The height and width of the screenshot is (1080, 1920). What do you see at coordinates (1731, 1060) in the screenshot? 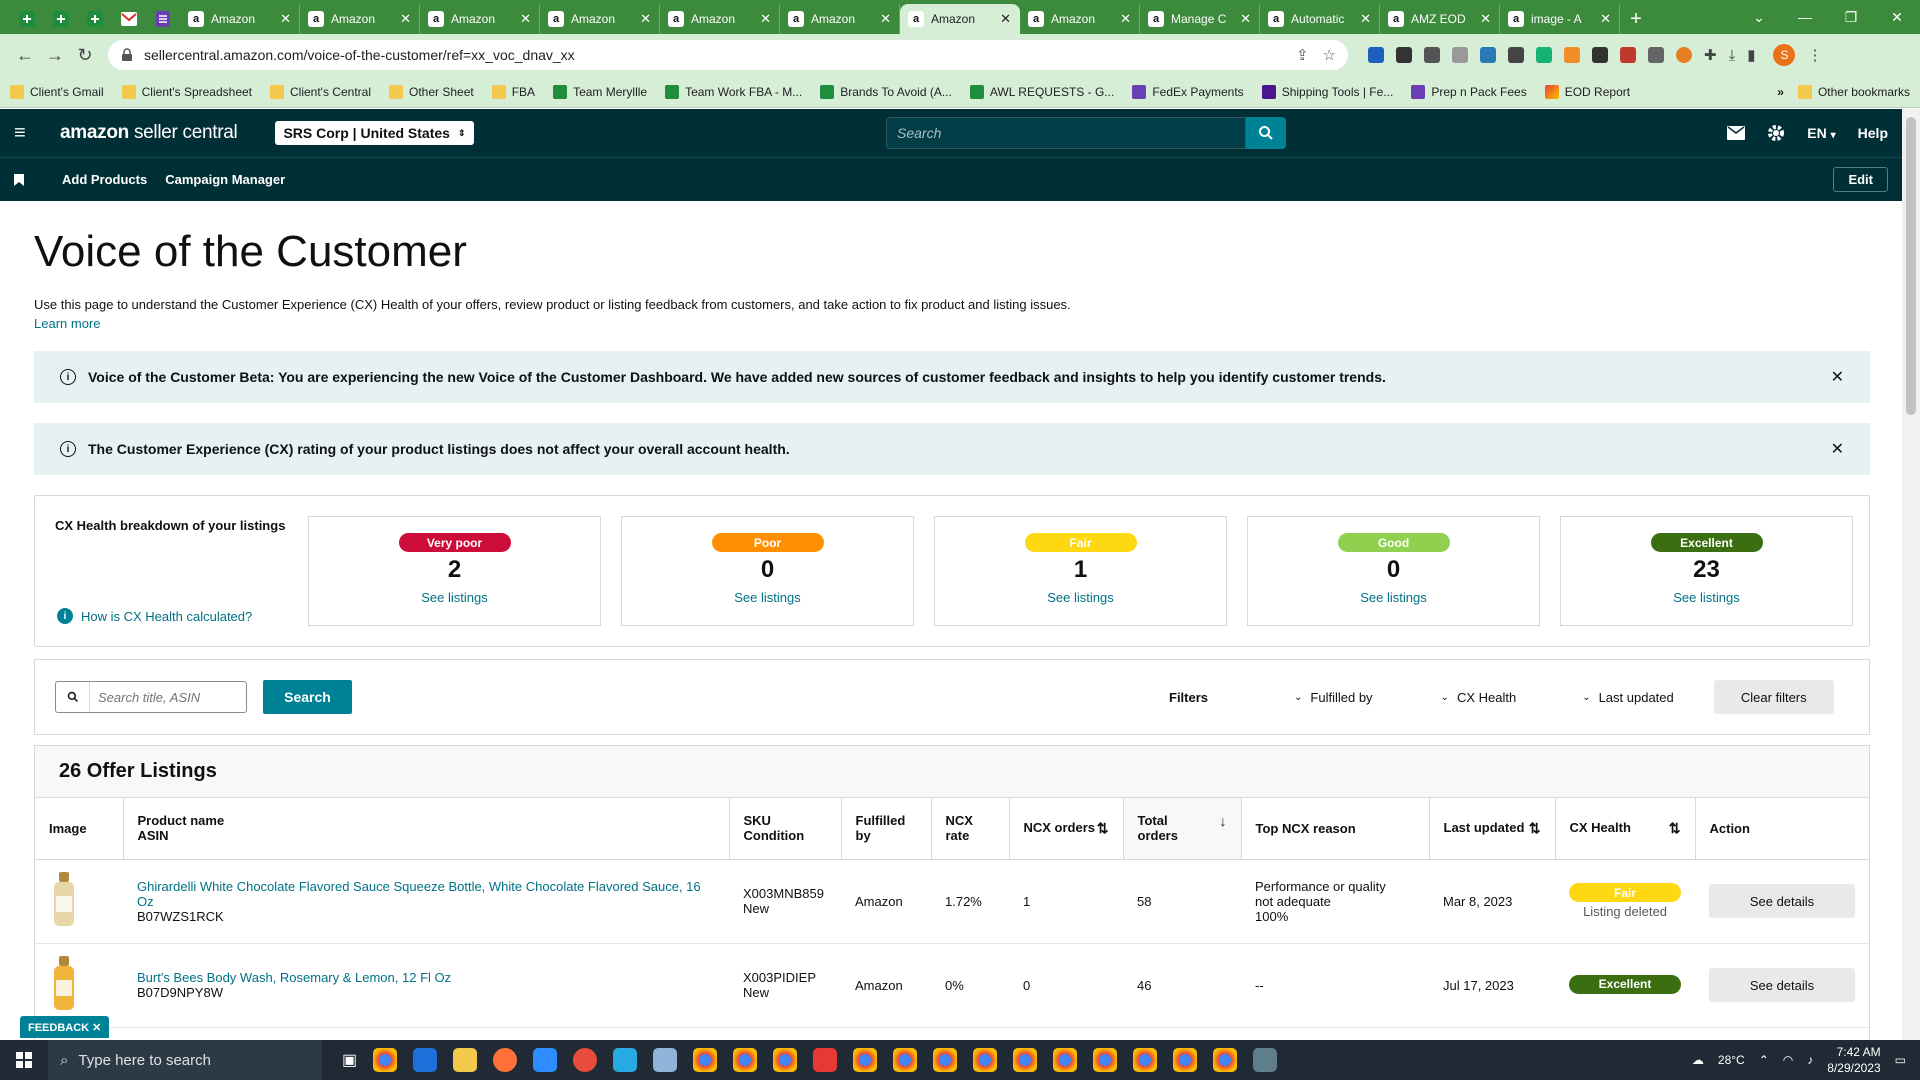
I see `weather-temp: 28°C` at bounding box center [1731, 1060].